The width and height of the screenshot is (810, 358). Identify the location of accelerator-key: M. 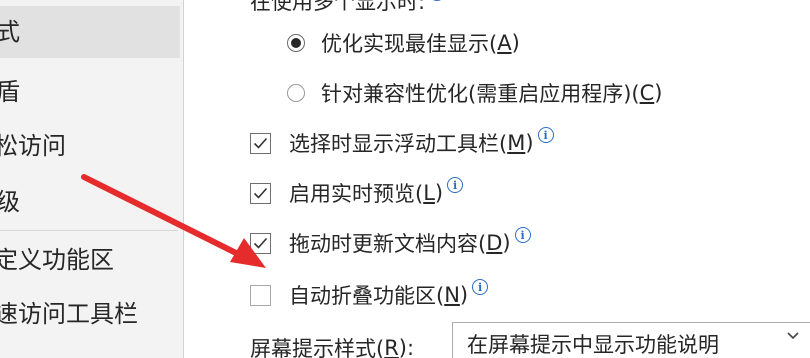
(516, 143).